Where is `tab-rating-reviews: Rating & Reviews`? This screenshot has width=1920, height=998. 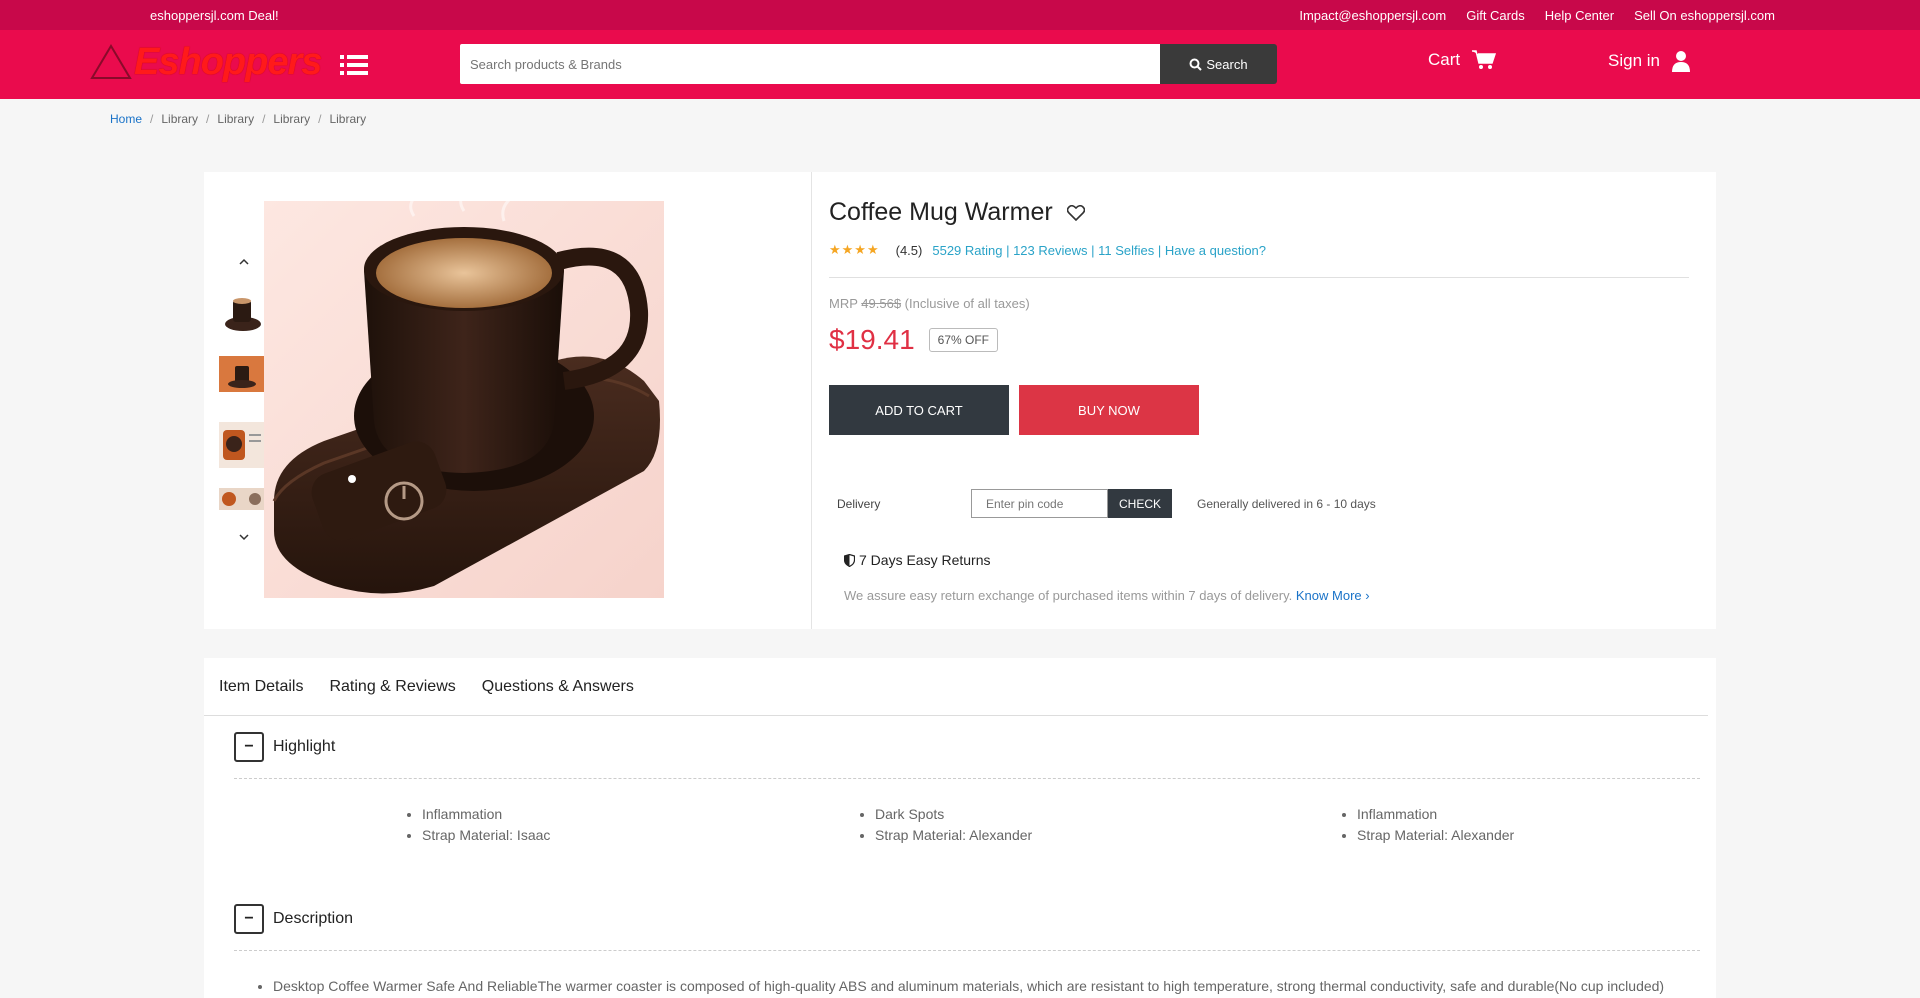 tab-rating-reviews: Rating & Reviews is located at coordinates (392, 687).